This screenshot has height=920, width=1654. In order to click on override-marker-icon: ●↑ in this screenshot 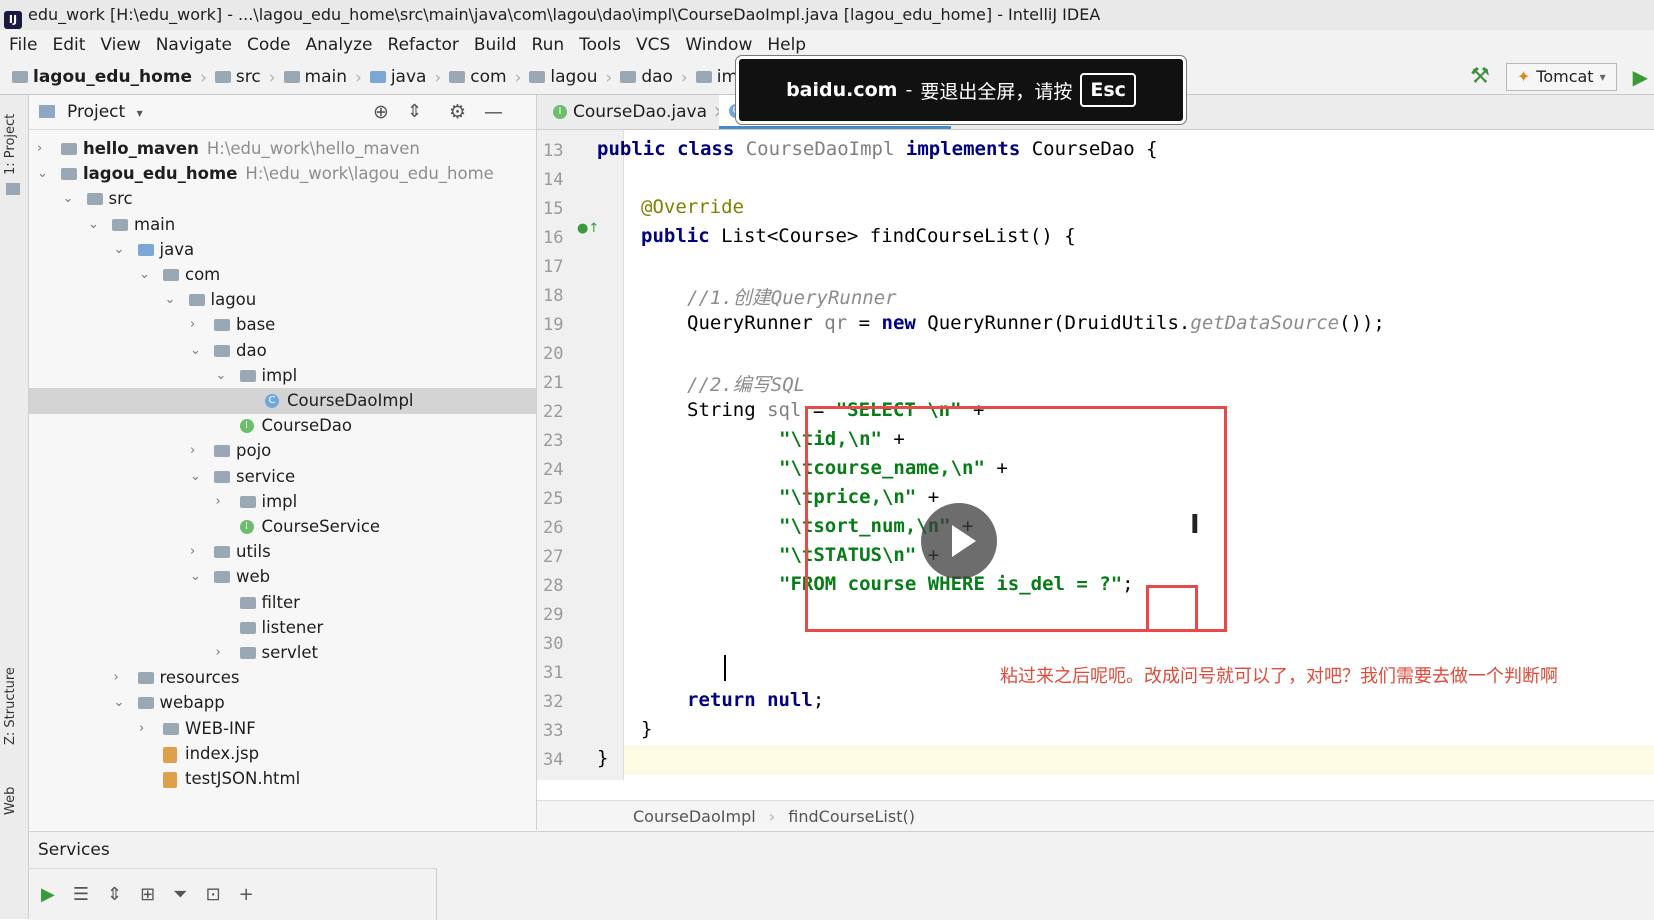, I will do `click(588, 228)`.